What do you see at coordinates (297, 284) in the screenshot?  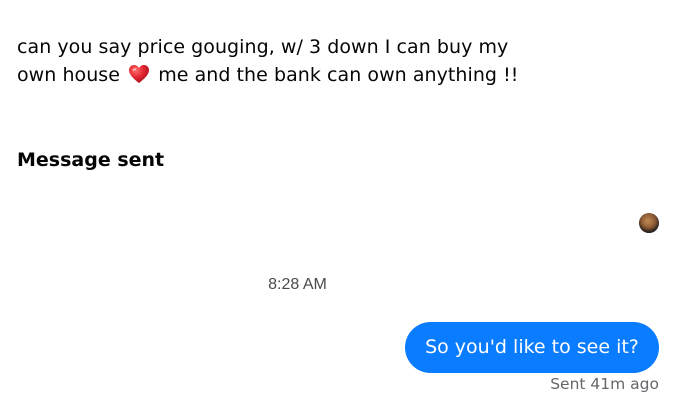 I see `message-timestamp-divider: 8:28 AM` at bounding box center [297, 284].